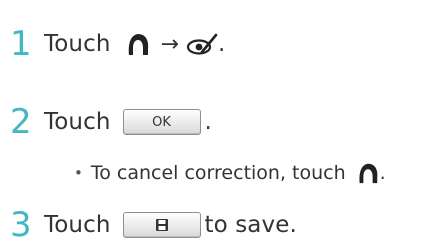 This screenshot has width=441, height=250. What do you see at coordinates (218, 173) in the screenshot?
I see `note-text: To cancel correction, touch` at bounding box center [218, 173].